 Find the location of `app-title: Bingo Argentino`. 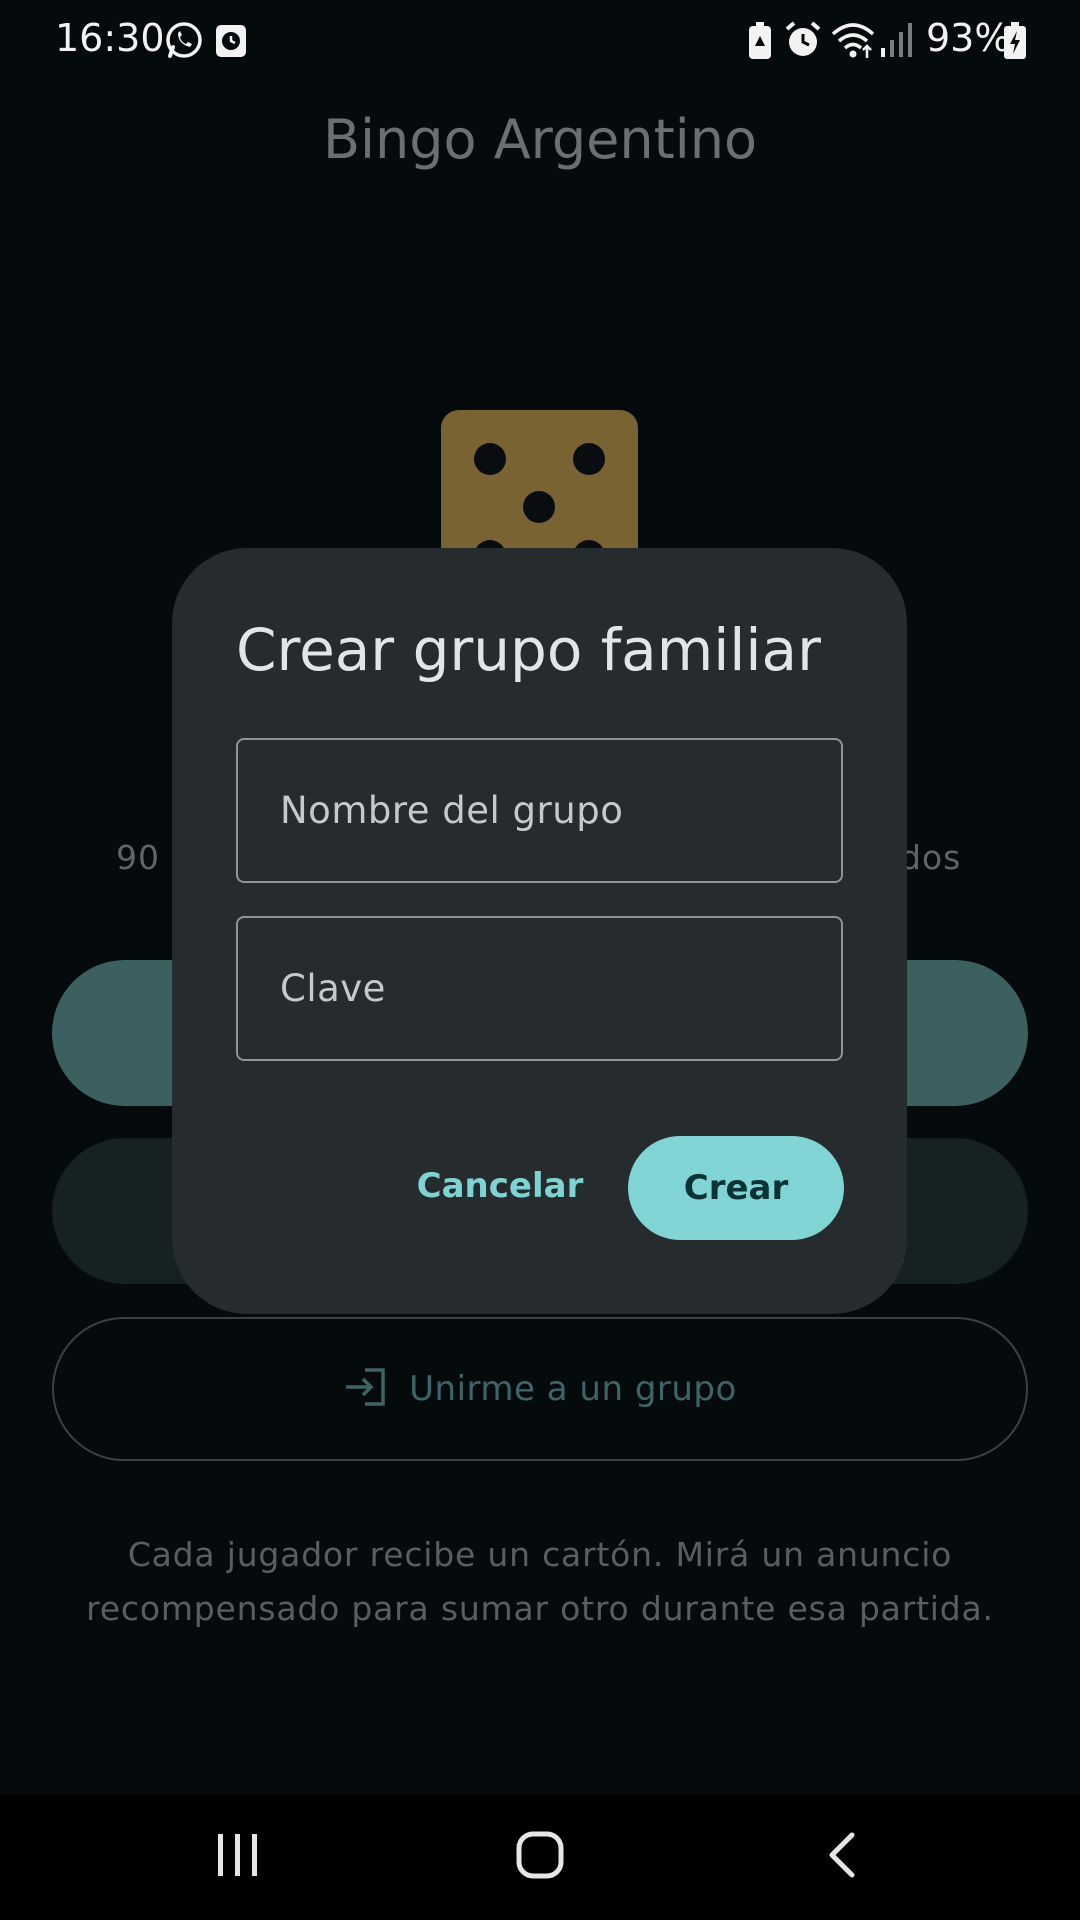

app-title: Bingo Argentino is located at coordinates (540, 139).